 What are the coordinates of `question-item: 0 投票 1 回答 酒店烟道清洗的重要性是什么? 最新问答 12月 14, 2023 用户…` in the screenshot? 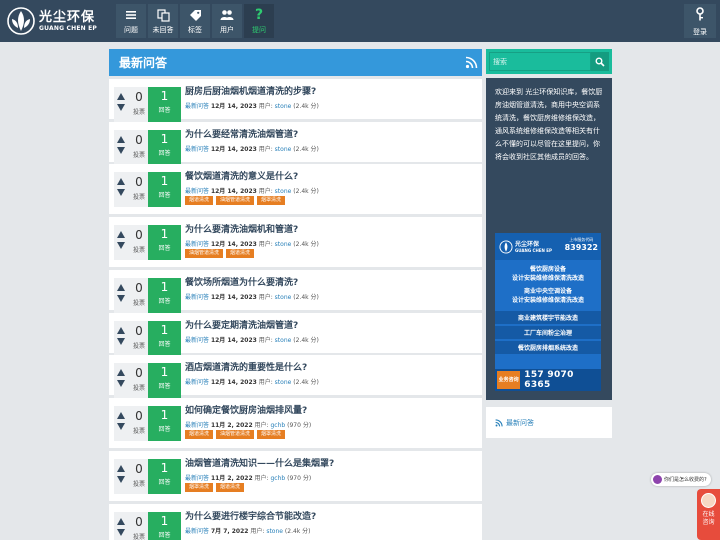 It's located at (295, 376).